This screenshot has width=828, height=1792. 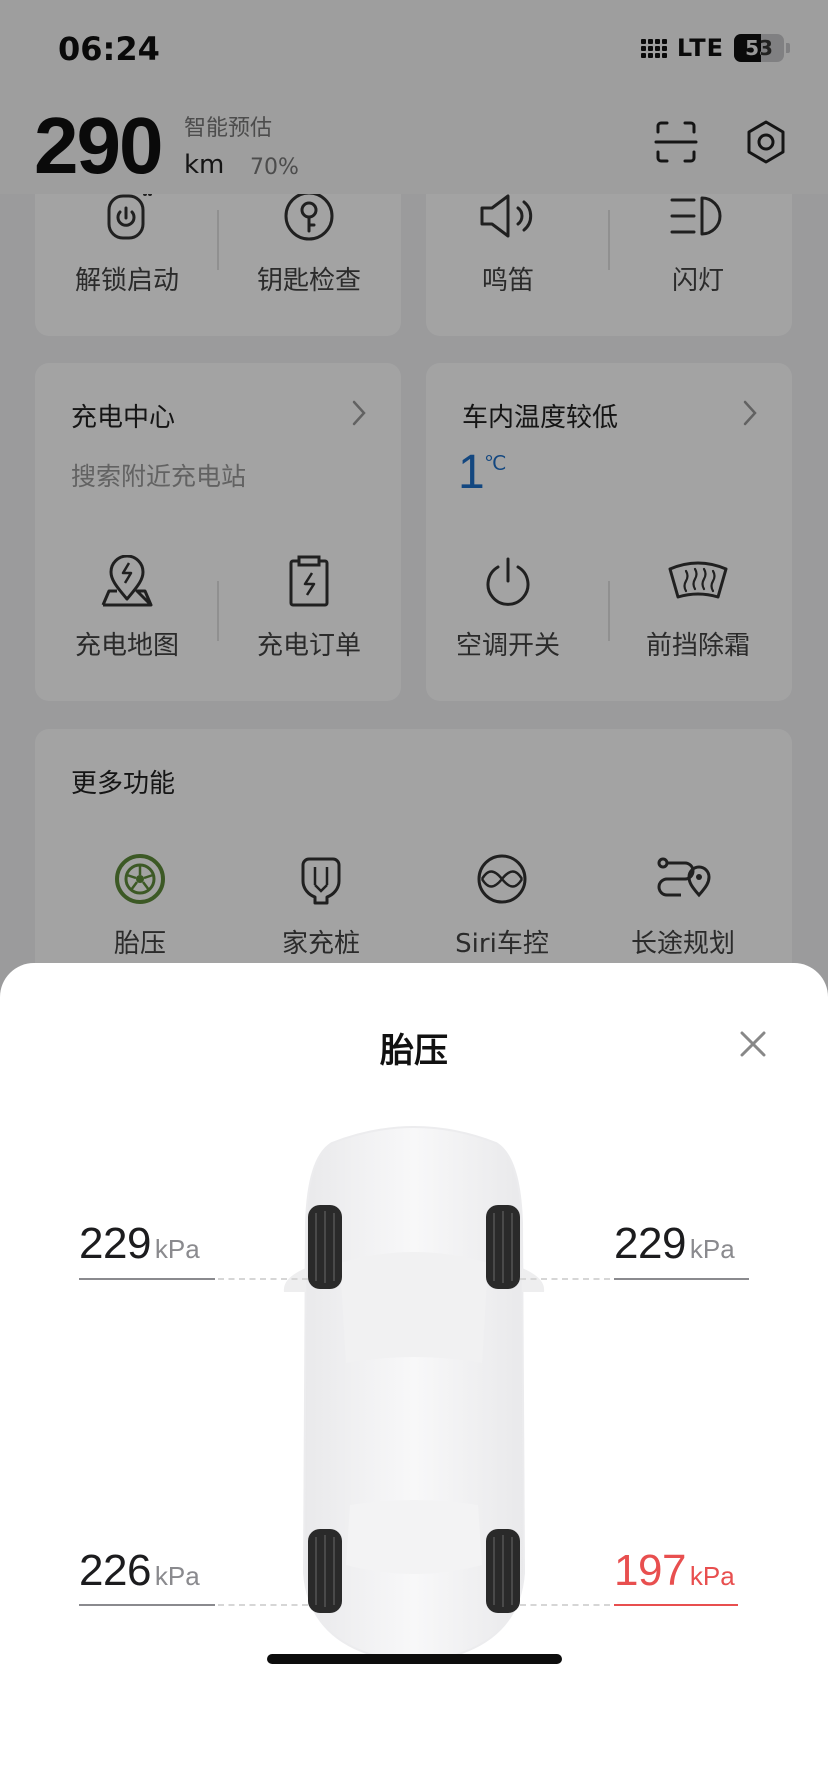 What do you see at coordinates (503, 1571) in the screenshot?
I see `tire-rear-right` at bounding box center [503, 1571].